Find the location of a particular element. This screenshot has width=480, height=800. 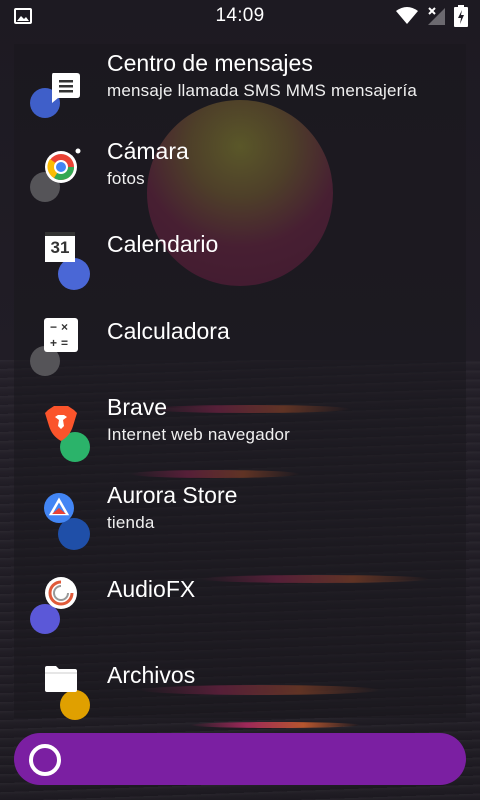

brave-lion-icon is located at coordinates (61, 425).